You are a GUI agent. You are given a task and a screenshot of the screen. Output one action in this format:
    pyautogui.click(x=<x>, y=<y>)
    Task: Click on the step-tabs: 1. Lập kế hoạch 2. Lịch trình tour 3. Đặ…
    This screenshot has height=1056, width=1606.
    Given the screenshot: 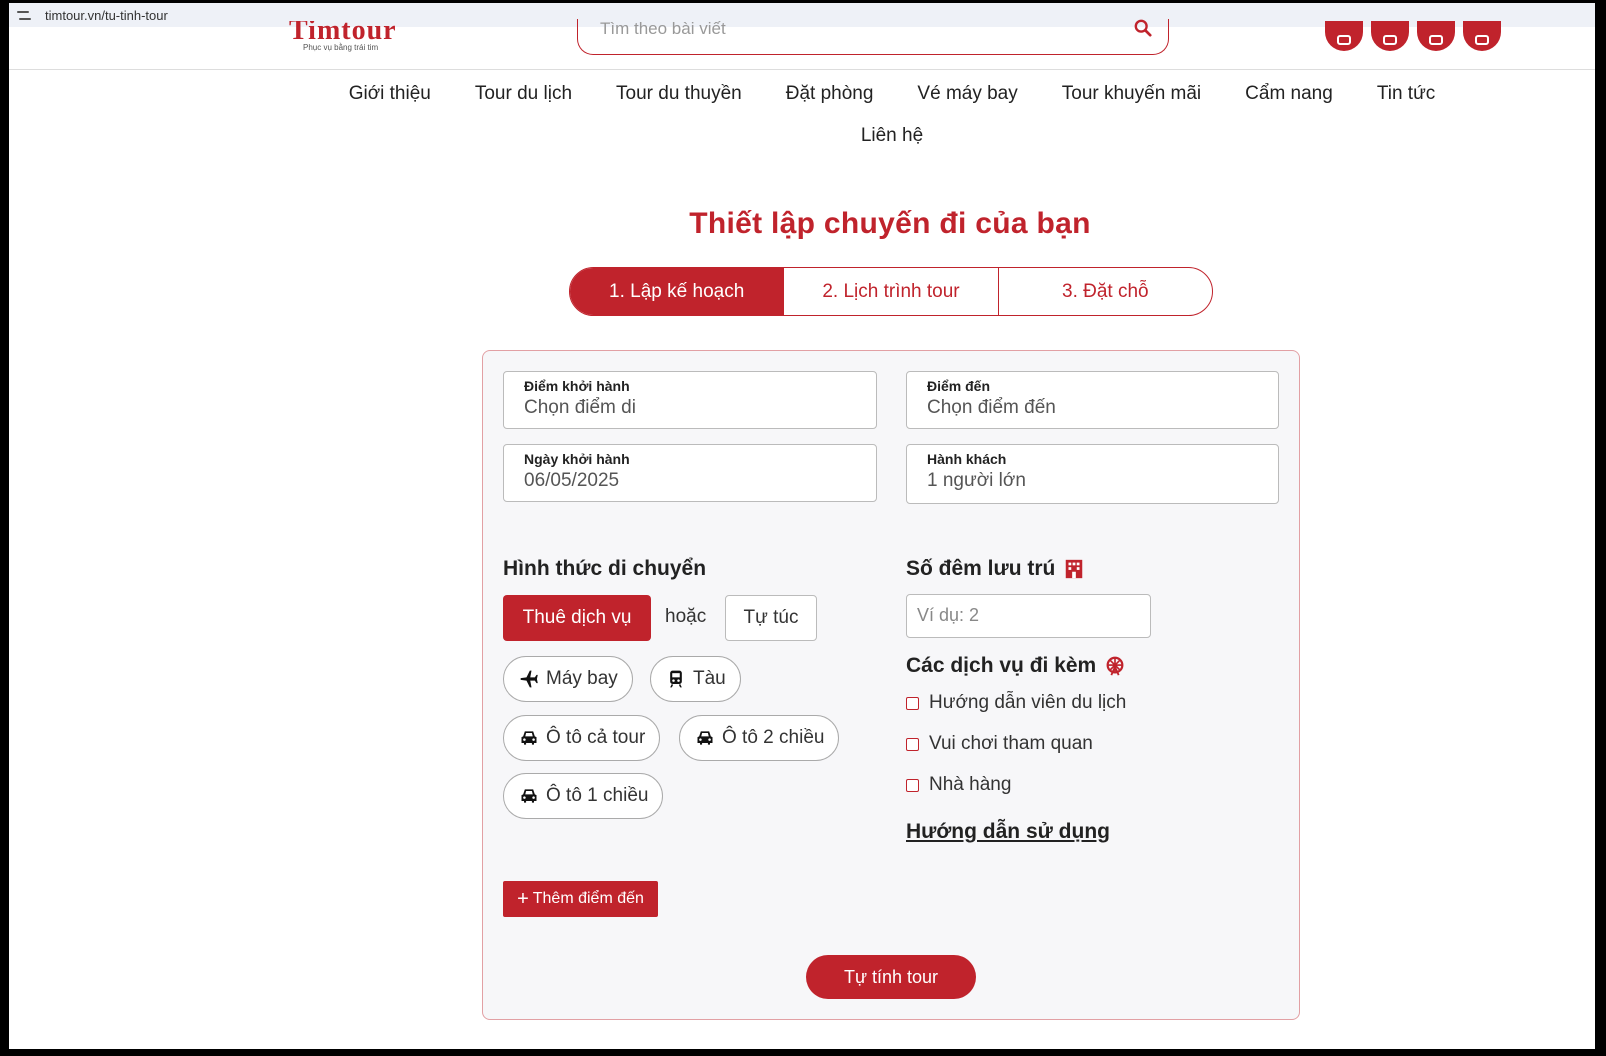 What is the action you would take?
    pyautogui.click(x=891, y=291)
    